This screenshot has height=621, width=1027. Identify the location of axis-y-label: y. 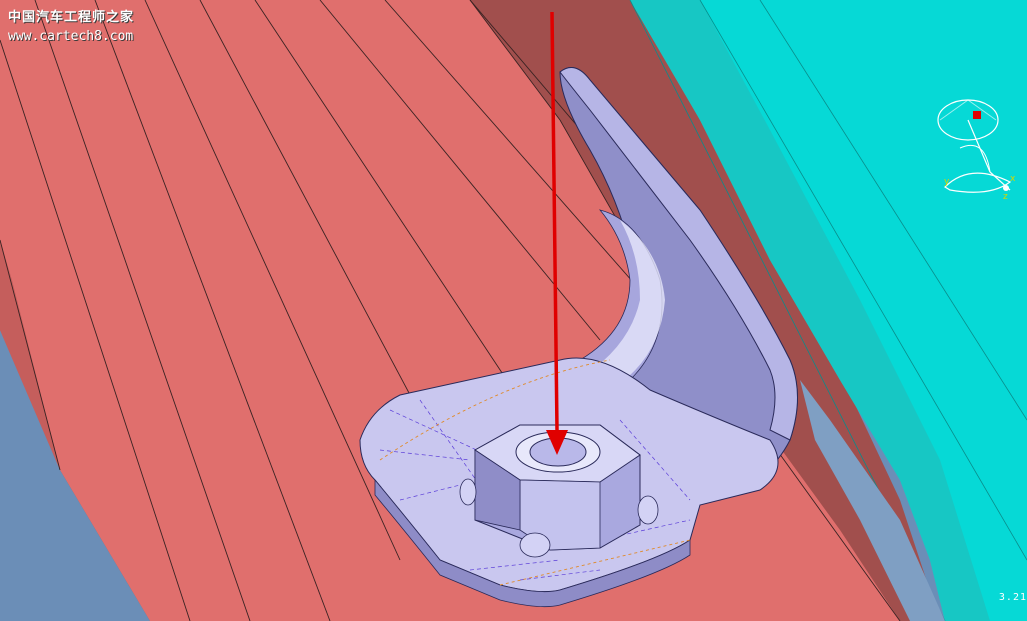
(947, 182).